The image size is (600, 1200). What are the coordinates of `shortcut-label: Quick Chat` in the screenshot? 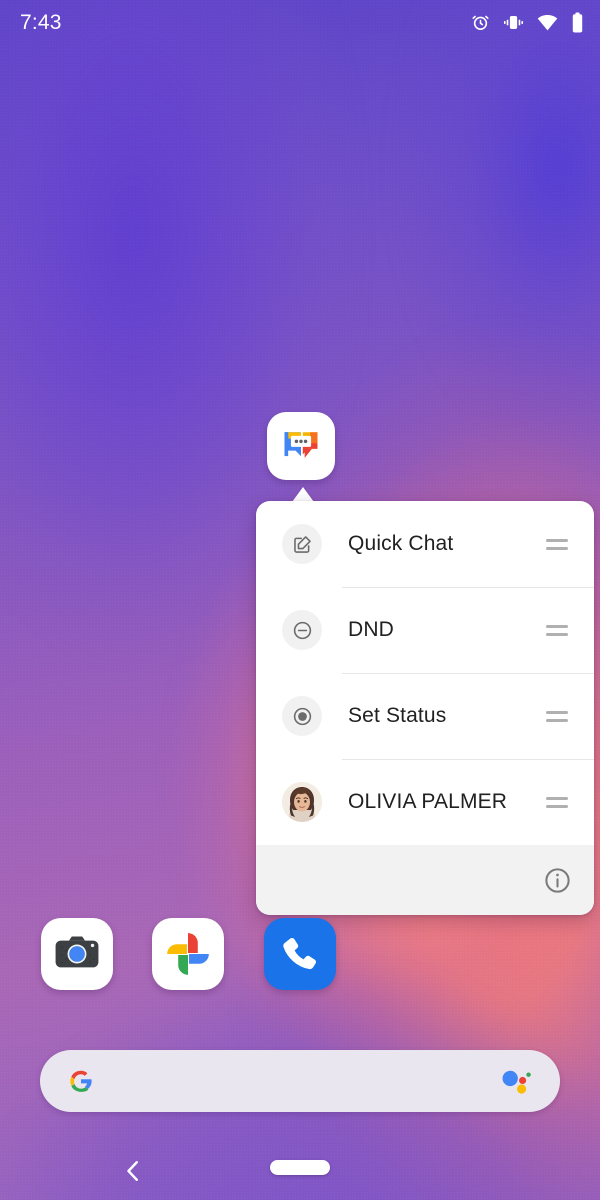 It's located at (401, 543).